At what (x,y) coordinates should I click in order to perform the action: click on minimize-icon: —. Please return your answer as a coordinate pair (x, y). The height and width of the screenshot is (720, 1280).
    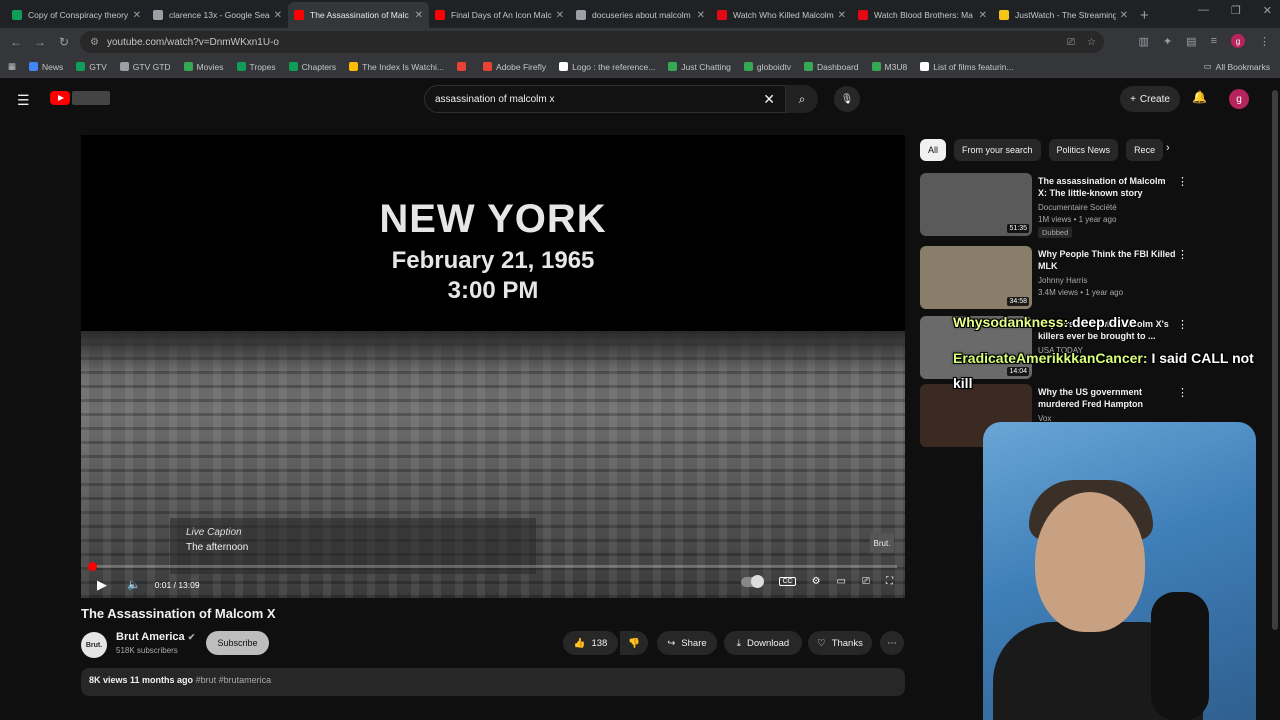
    Looking at the image, I should click on (1203, 10).